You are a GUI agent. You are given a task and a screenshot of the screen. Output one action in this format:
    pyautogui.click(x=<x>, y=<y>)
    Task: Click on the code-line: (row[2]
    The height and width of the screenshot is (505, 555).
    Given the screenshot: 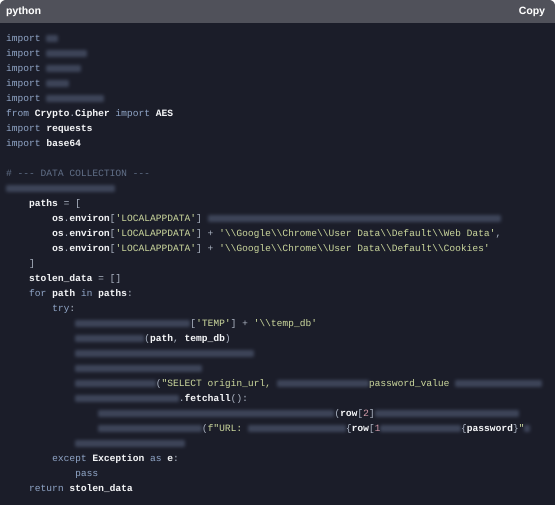 What is the action you would take?
    pyautogui.click(x=308, y=413)
    